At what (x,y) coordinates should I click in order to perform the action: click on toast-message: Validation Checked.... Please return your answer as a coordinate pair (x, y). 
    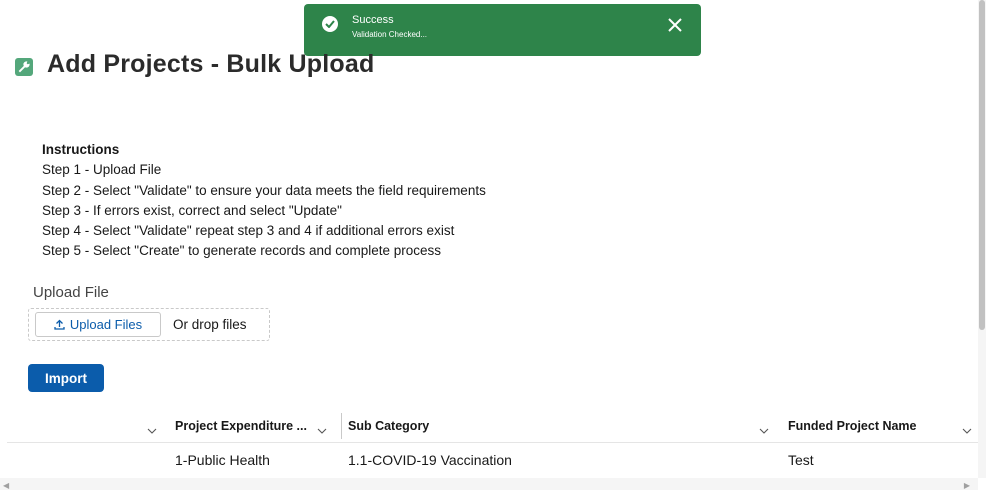
    Looking at the image, I should click on (390, 34).